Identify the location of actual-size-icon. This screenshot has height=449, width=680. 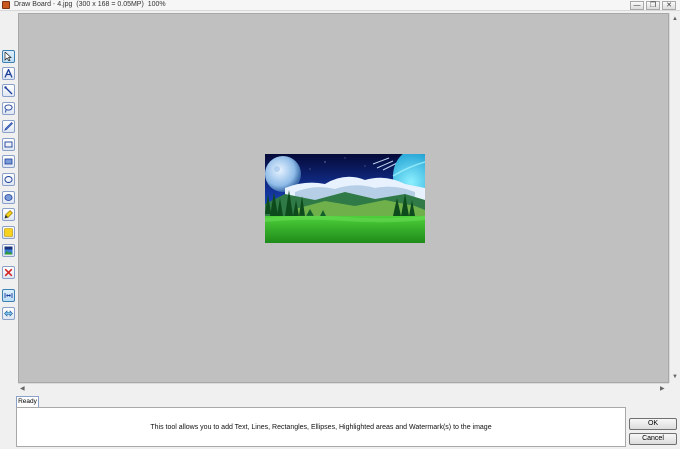
(8, 313).